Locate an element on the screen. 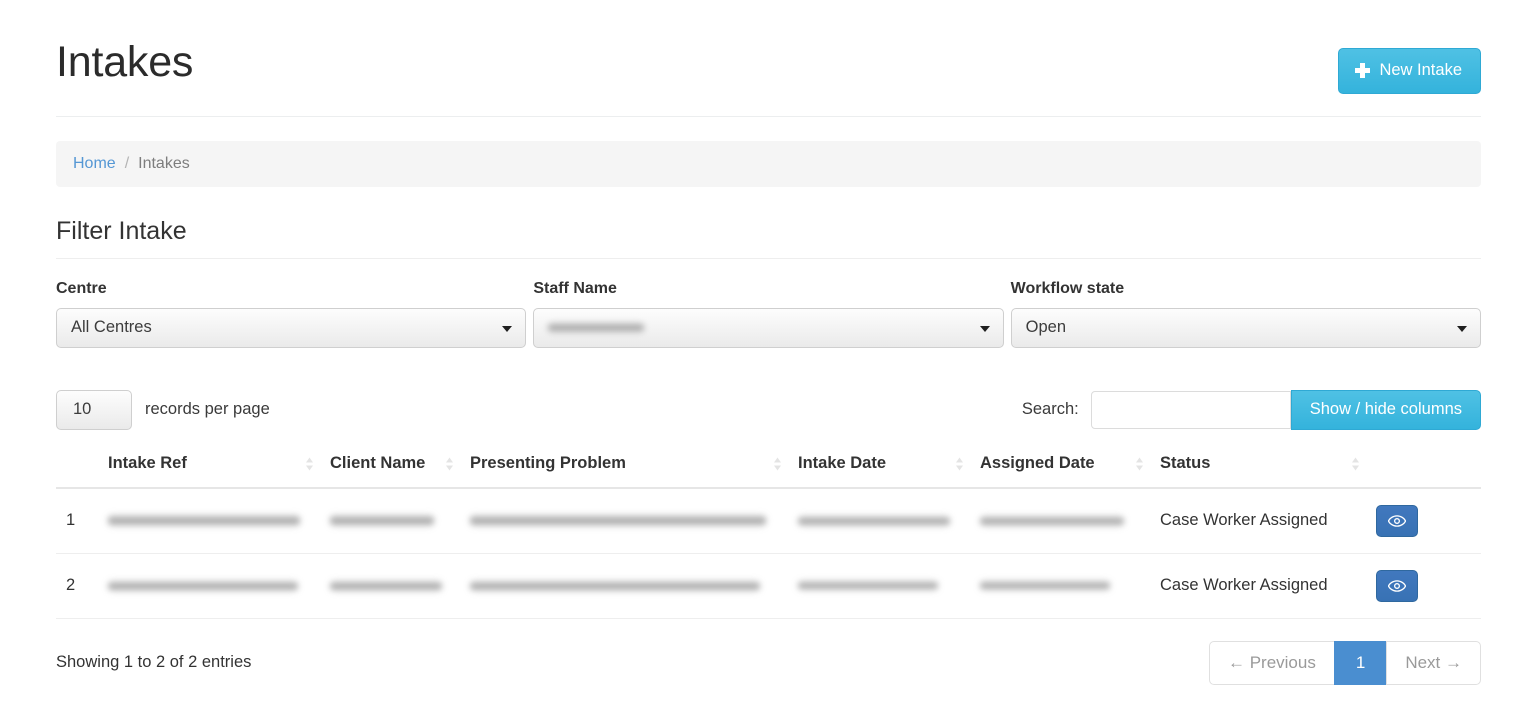 The height and width of the screenshot is (720, 1538). table-row: 1 Case Worker Assigned is located at coordinates (768, 520).